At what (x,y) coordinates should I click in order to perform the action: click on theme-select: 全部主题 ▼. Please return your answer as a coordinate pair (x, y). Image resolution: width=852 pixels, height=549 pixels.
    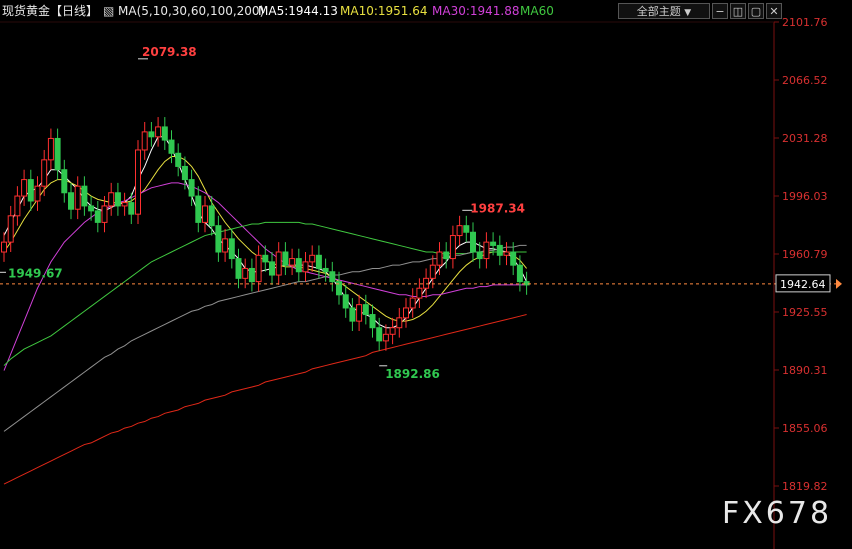
    Looking at the image, I should click on (664, 11).